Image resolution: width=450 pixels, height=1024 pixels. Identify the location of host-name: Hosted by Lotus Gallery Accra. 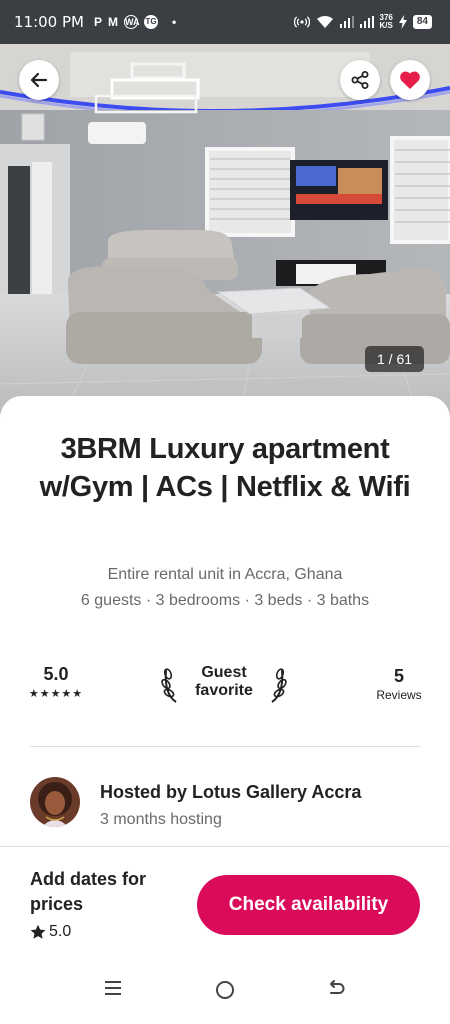
(231, 792).